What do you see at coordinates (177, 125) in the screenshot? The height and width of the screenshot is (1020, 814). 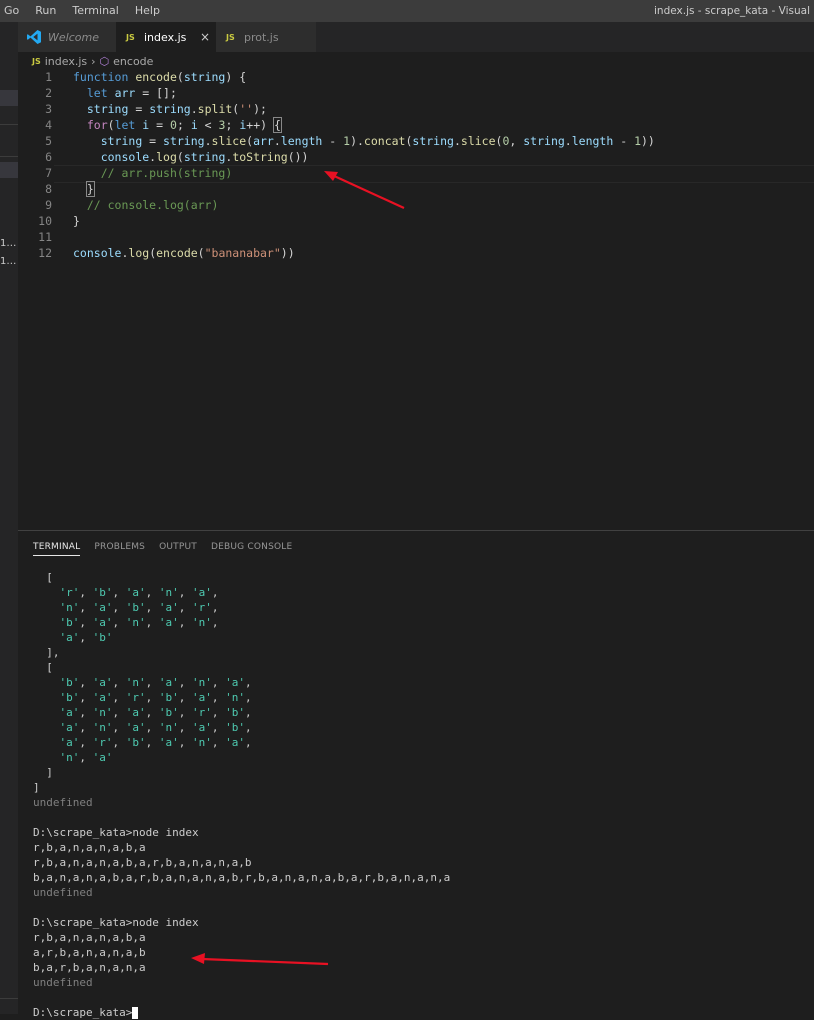 I see `code-line: for(let i = 0; i < 3; i++) {` at bounding box center [177, 125].